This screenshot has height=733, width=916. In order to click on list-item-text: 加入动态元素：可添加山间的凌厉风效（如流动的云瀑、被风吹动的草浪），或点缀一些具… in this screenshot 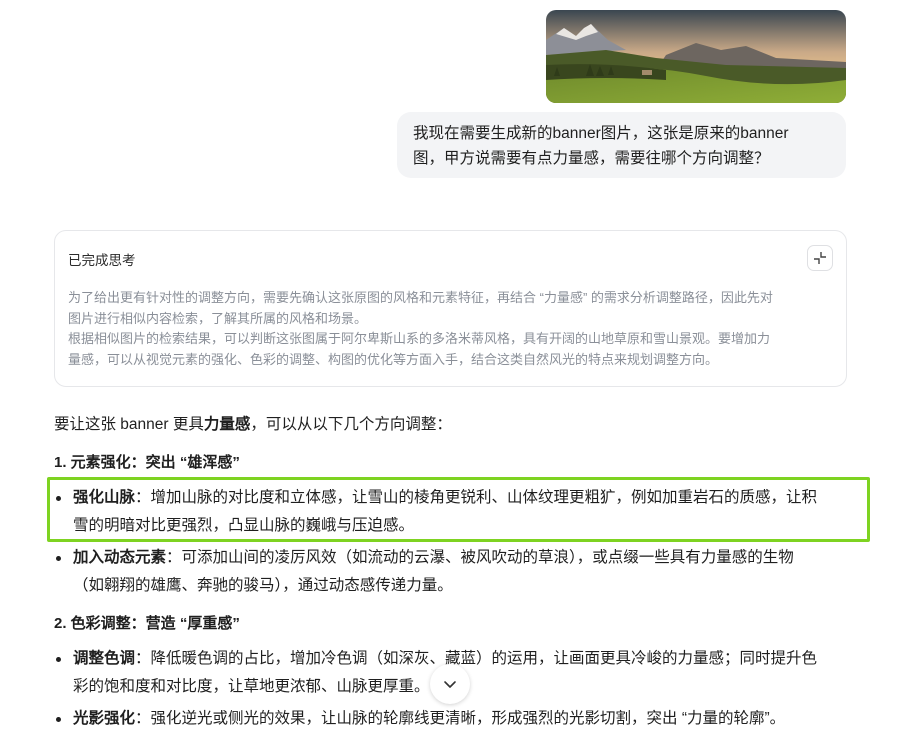, I will do `click(458, 572)`.